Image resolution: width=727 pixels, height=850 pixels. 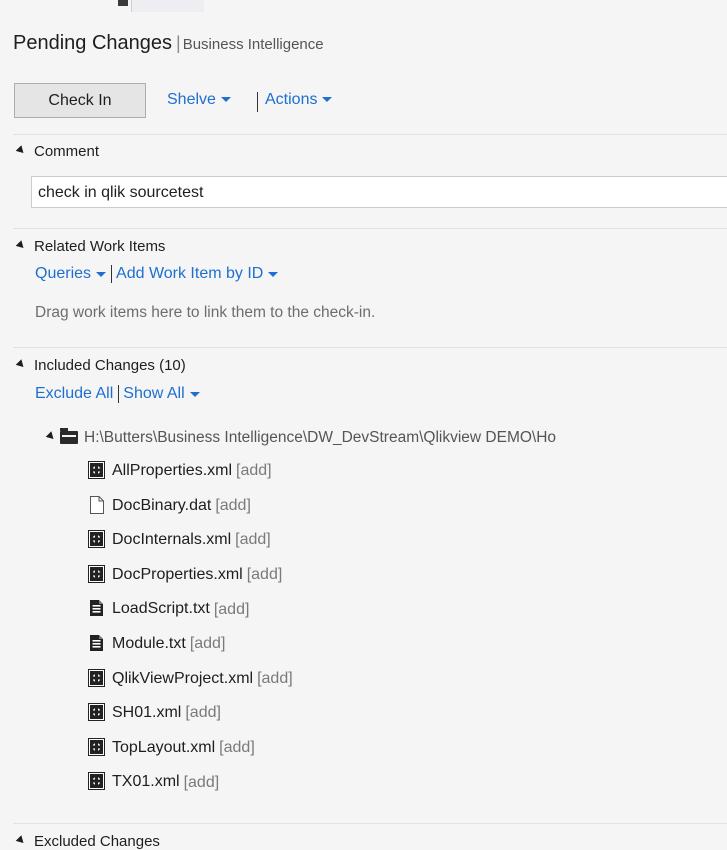 I want to click on related-links: Queries Add Work Item by ID, so click(x=157, y=274).